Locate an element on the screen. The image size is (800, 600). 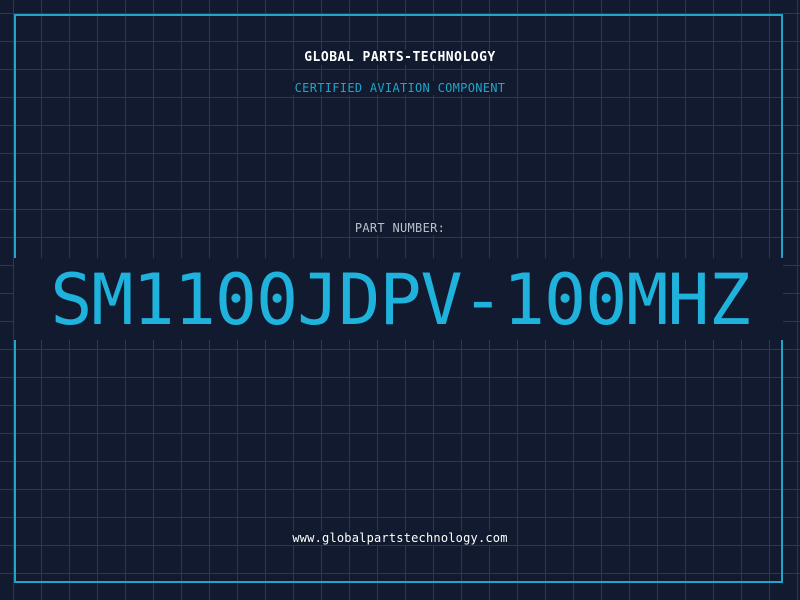
company-name-text: GLOBAL PARTS-TECHNOLOGY is located at coordinates (400, 57).